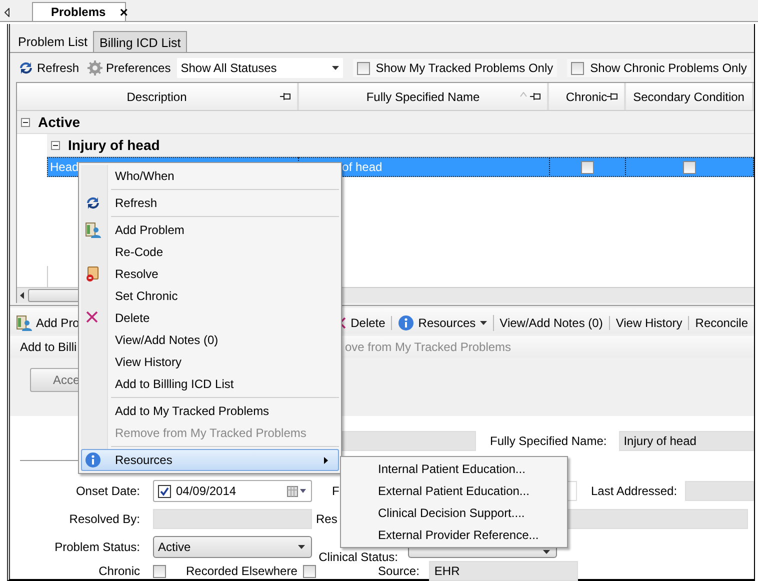  I want to click on field-label: Clinical Status:, so click(358, 557).